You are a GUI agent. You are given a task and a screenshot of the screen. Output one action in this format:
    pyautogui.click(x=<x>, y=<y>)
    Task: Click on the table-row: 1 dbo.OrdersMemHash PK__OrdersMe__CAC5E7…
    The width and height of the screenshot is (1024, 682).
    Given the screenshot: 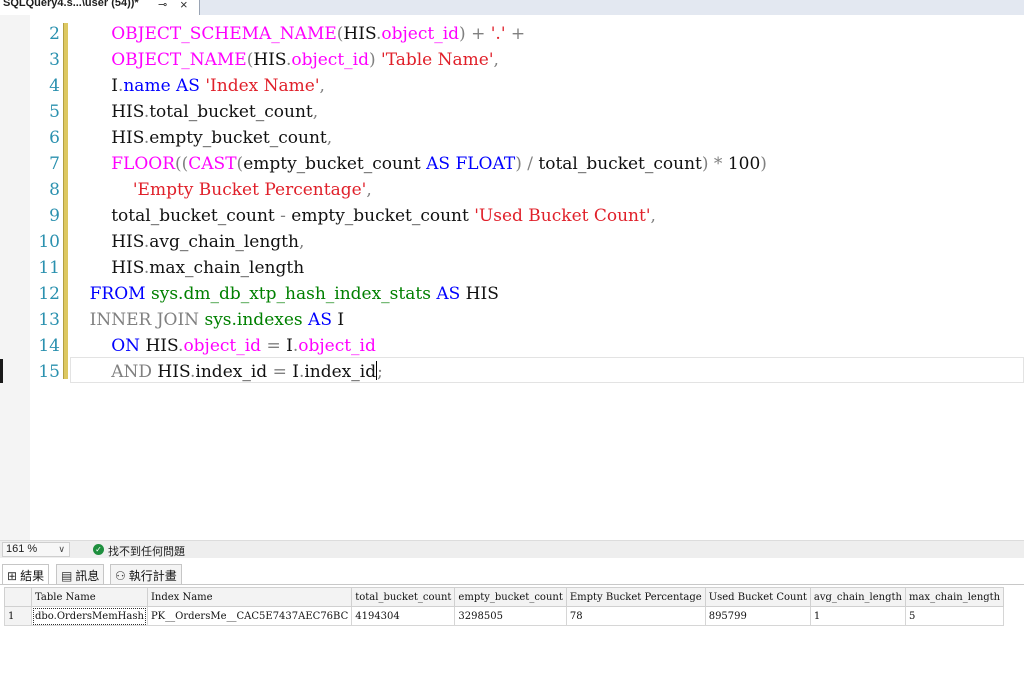 What is the action you would take?
    pyautogui.click(x=504, y=616)
    